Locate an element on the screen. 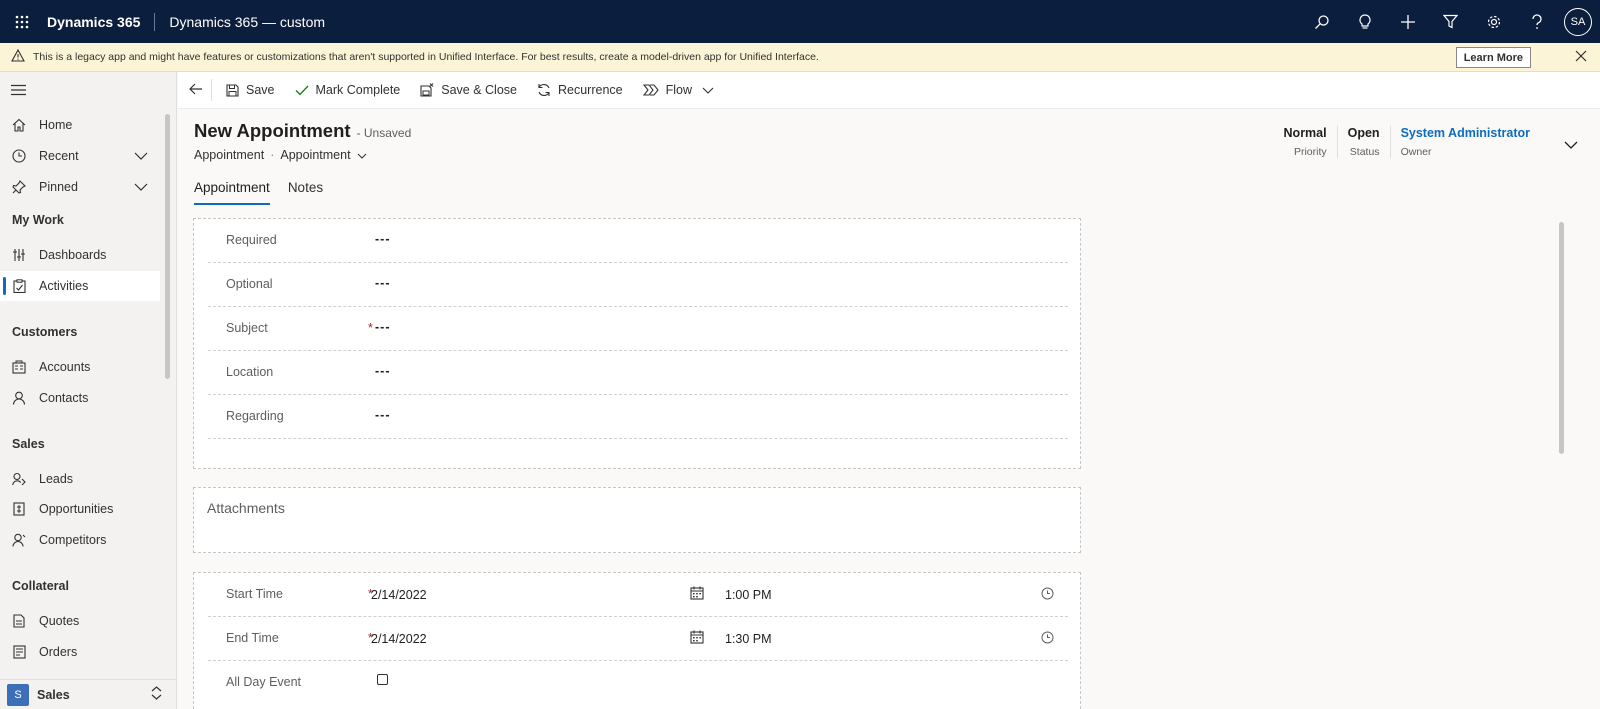 The height and width of the screenshot is (709, 1600). flow-label: Flow is located at coordinates (679, 90).